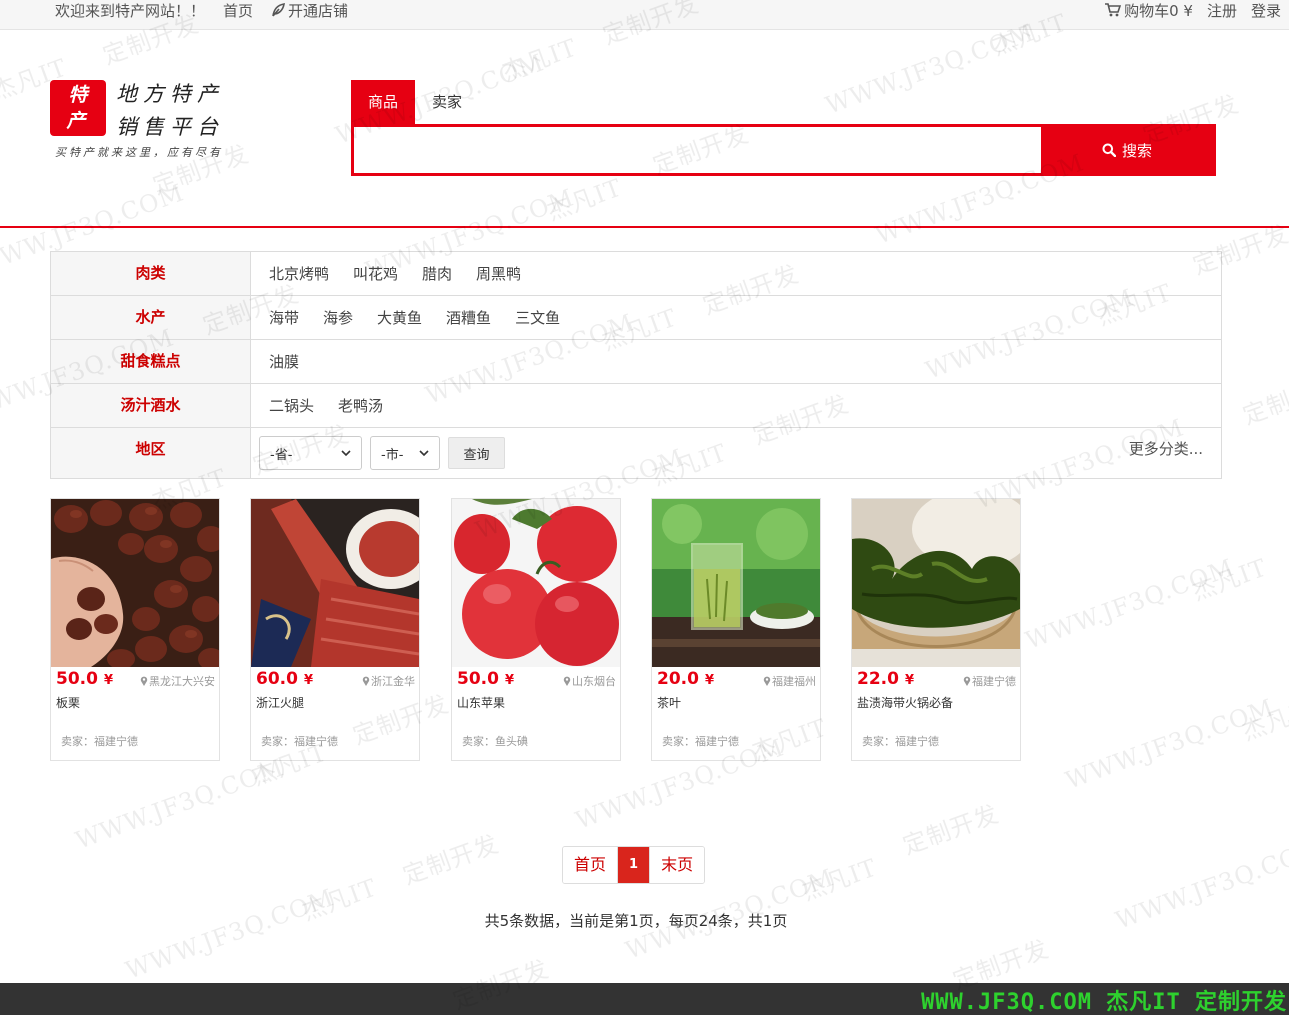 The width and height of the screenshot is (1289, 1015). I want to click on category-item: 周黑鸭, so click(498, 273).